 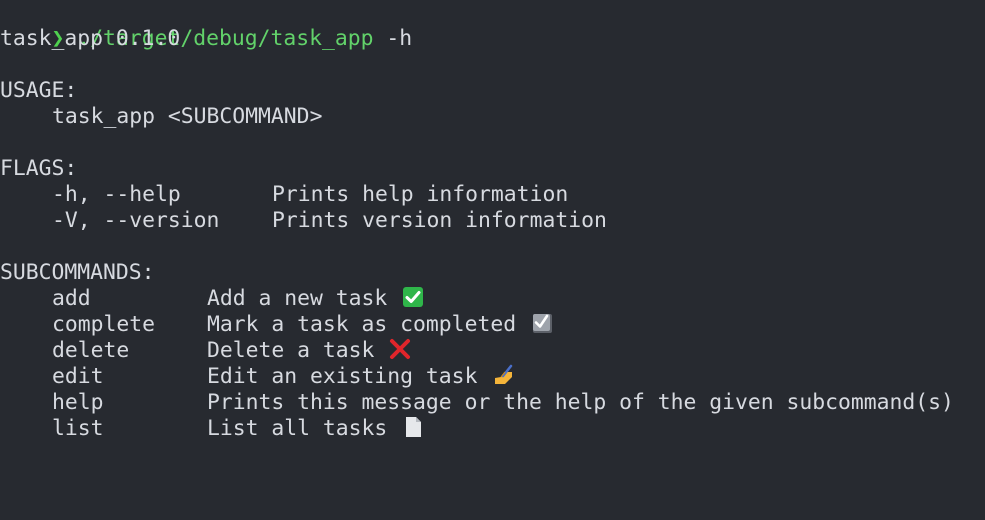 What do you see at coordinates (187, 116) in the screenshot?
I see `usage-text: task_app <SUBCOMMAND>` at bounding box center [187, 116].